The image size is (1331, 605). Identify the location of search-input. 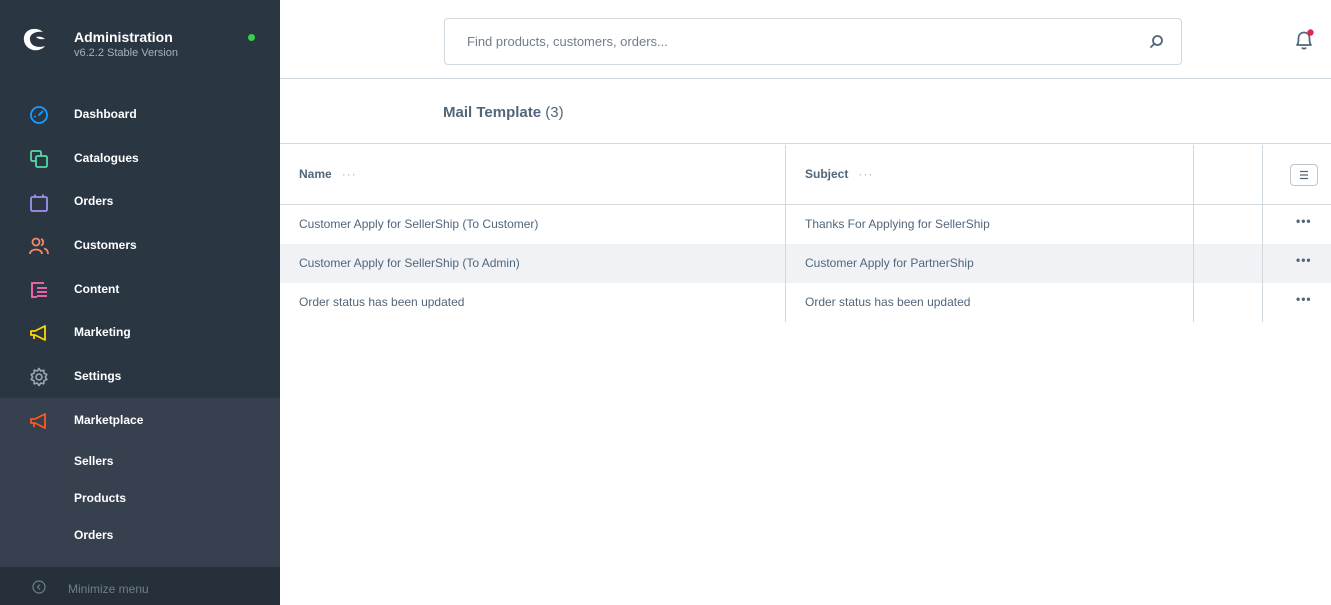
(797, 41).